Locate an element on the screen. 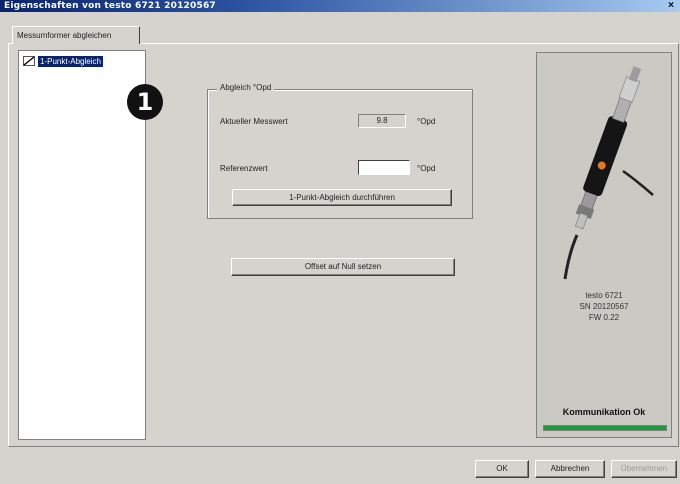 The width and height of the screenshot is (680, 484). current-value-label: Aktueller Messwert is located at coordinates (254, 121).